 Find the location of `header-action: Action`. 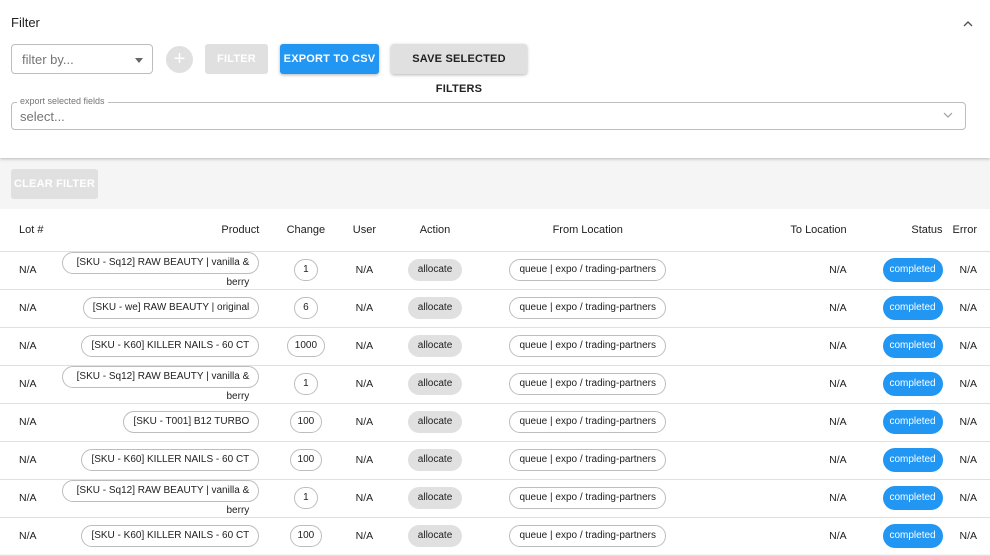

header-action: Action is located at coordinates (435, 230).